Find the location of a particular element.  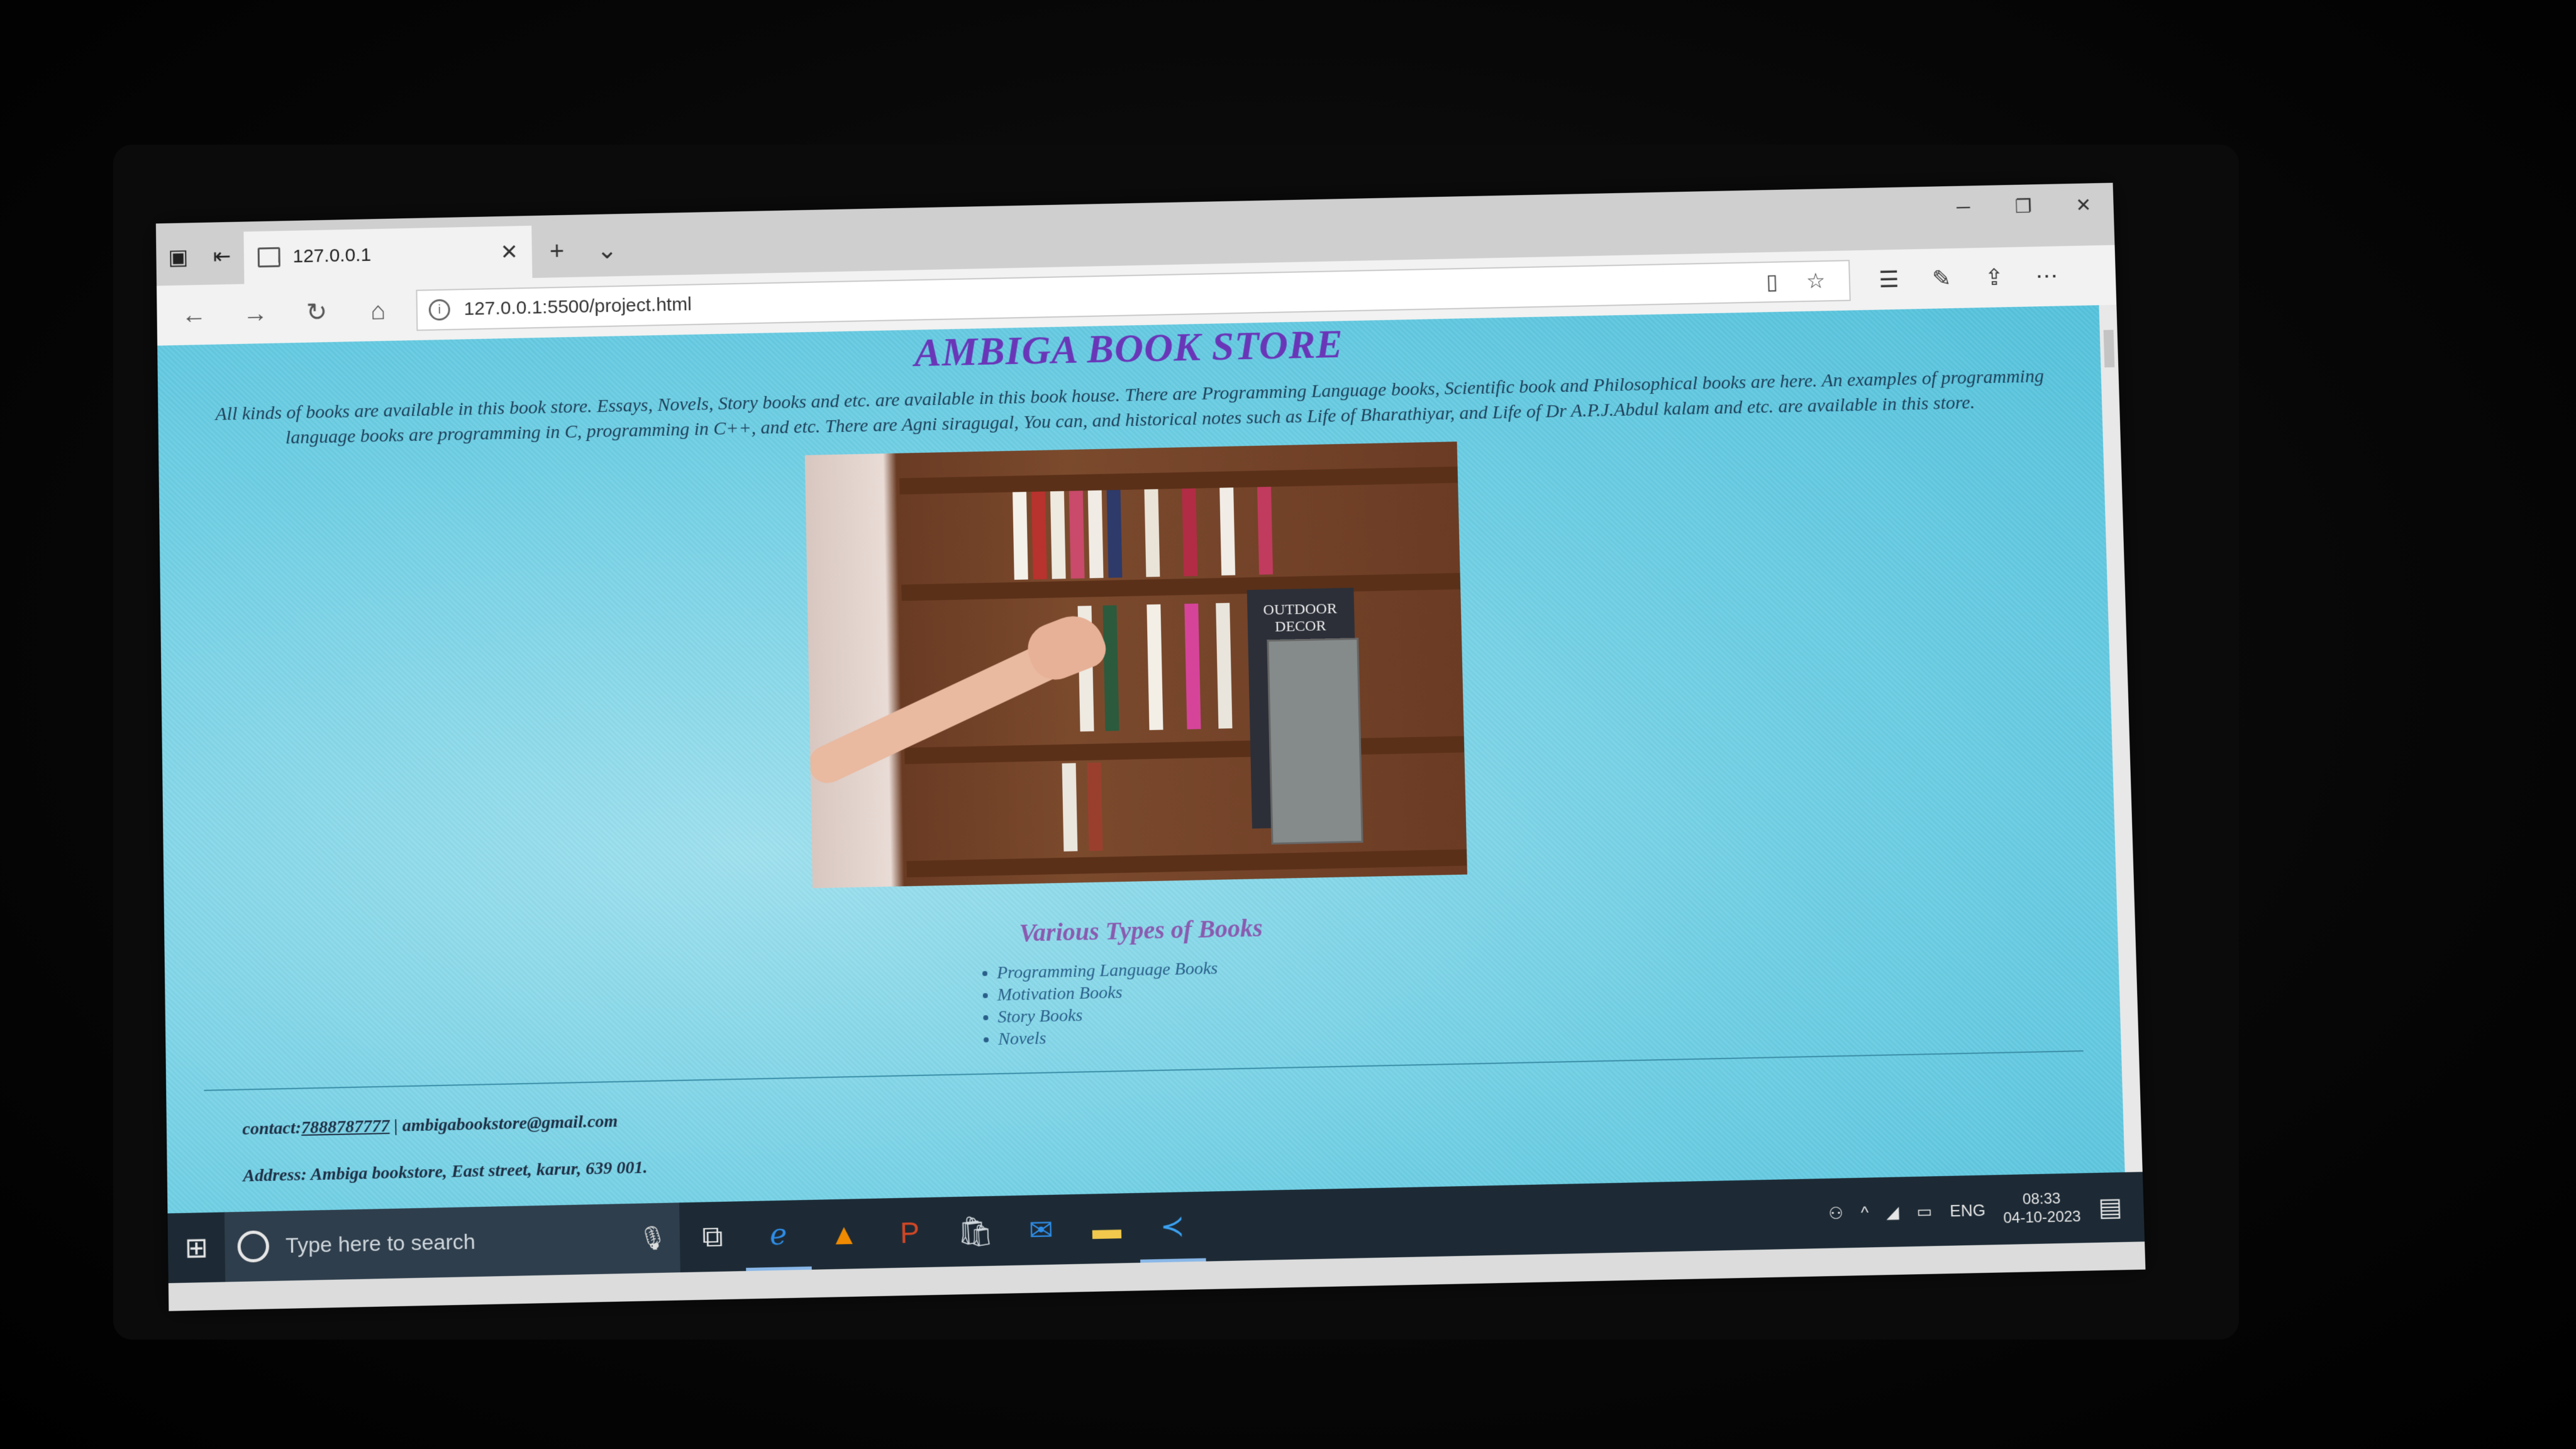

clock-time: 08:33 is located at coordinates (2041, 1200).